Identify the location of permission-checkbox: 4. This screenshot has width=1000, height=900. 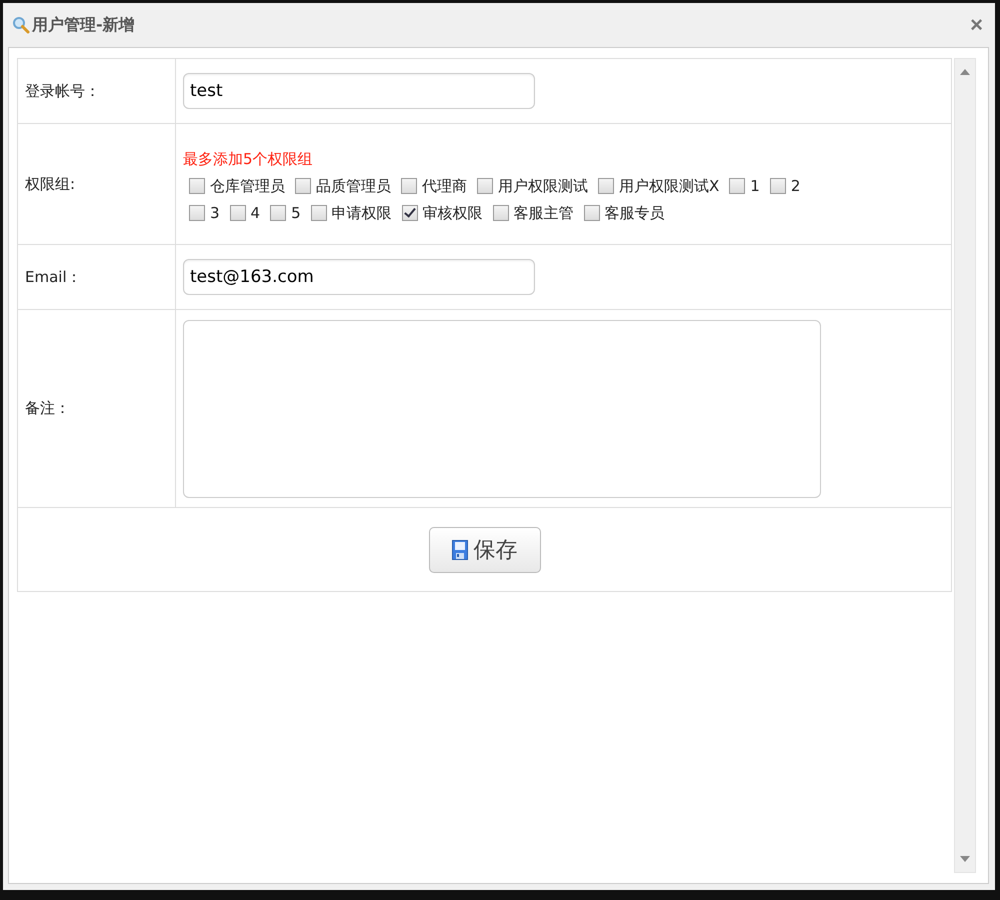
(245, 213).